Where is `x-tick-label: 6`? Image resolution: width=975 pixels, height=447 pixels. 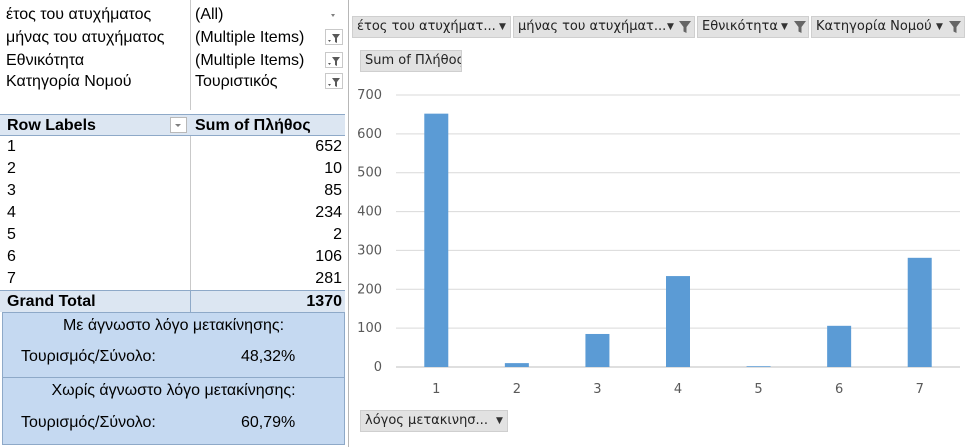 x-tick-label: 6 is located at coordinates (839, 389).